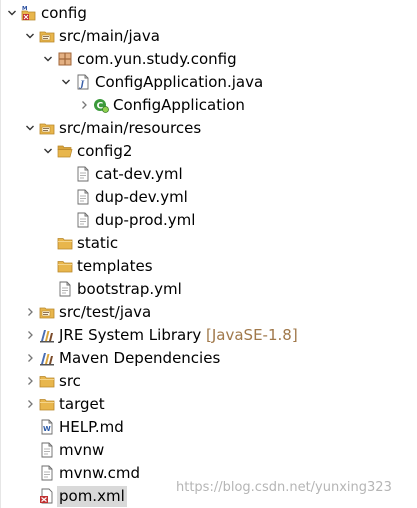 The image size is (417, 508). Describe the element at coordinates (65, 59) in the screenshot. I see `package-icon` at that location.